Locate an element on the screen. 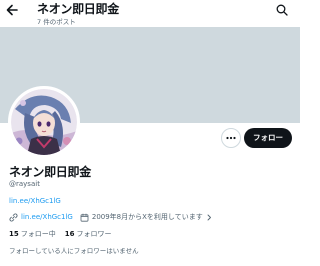 This screenshot has height=266, width=320. following-stat: 15 フォロー中 is located at coordinates (32, 234).